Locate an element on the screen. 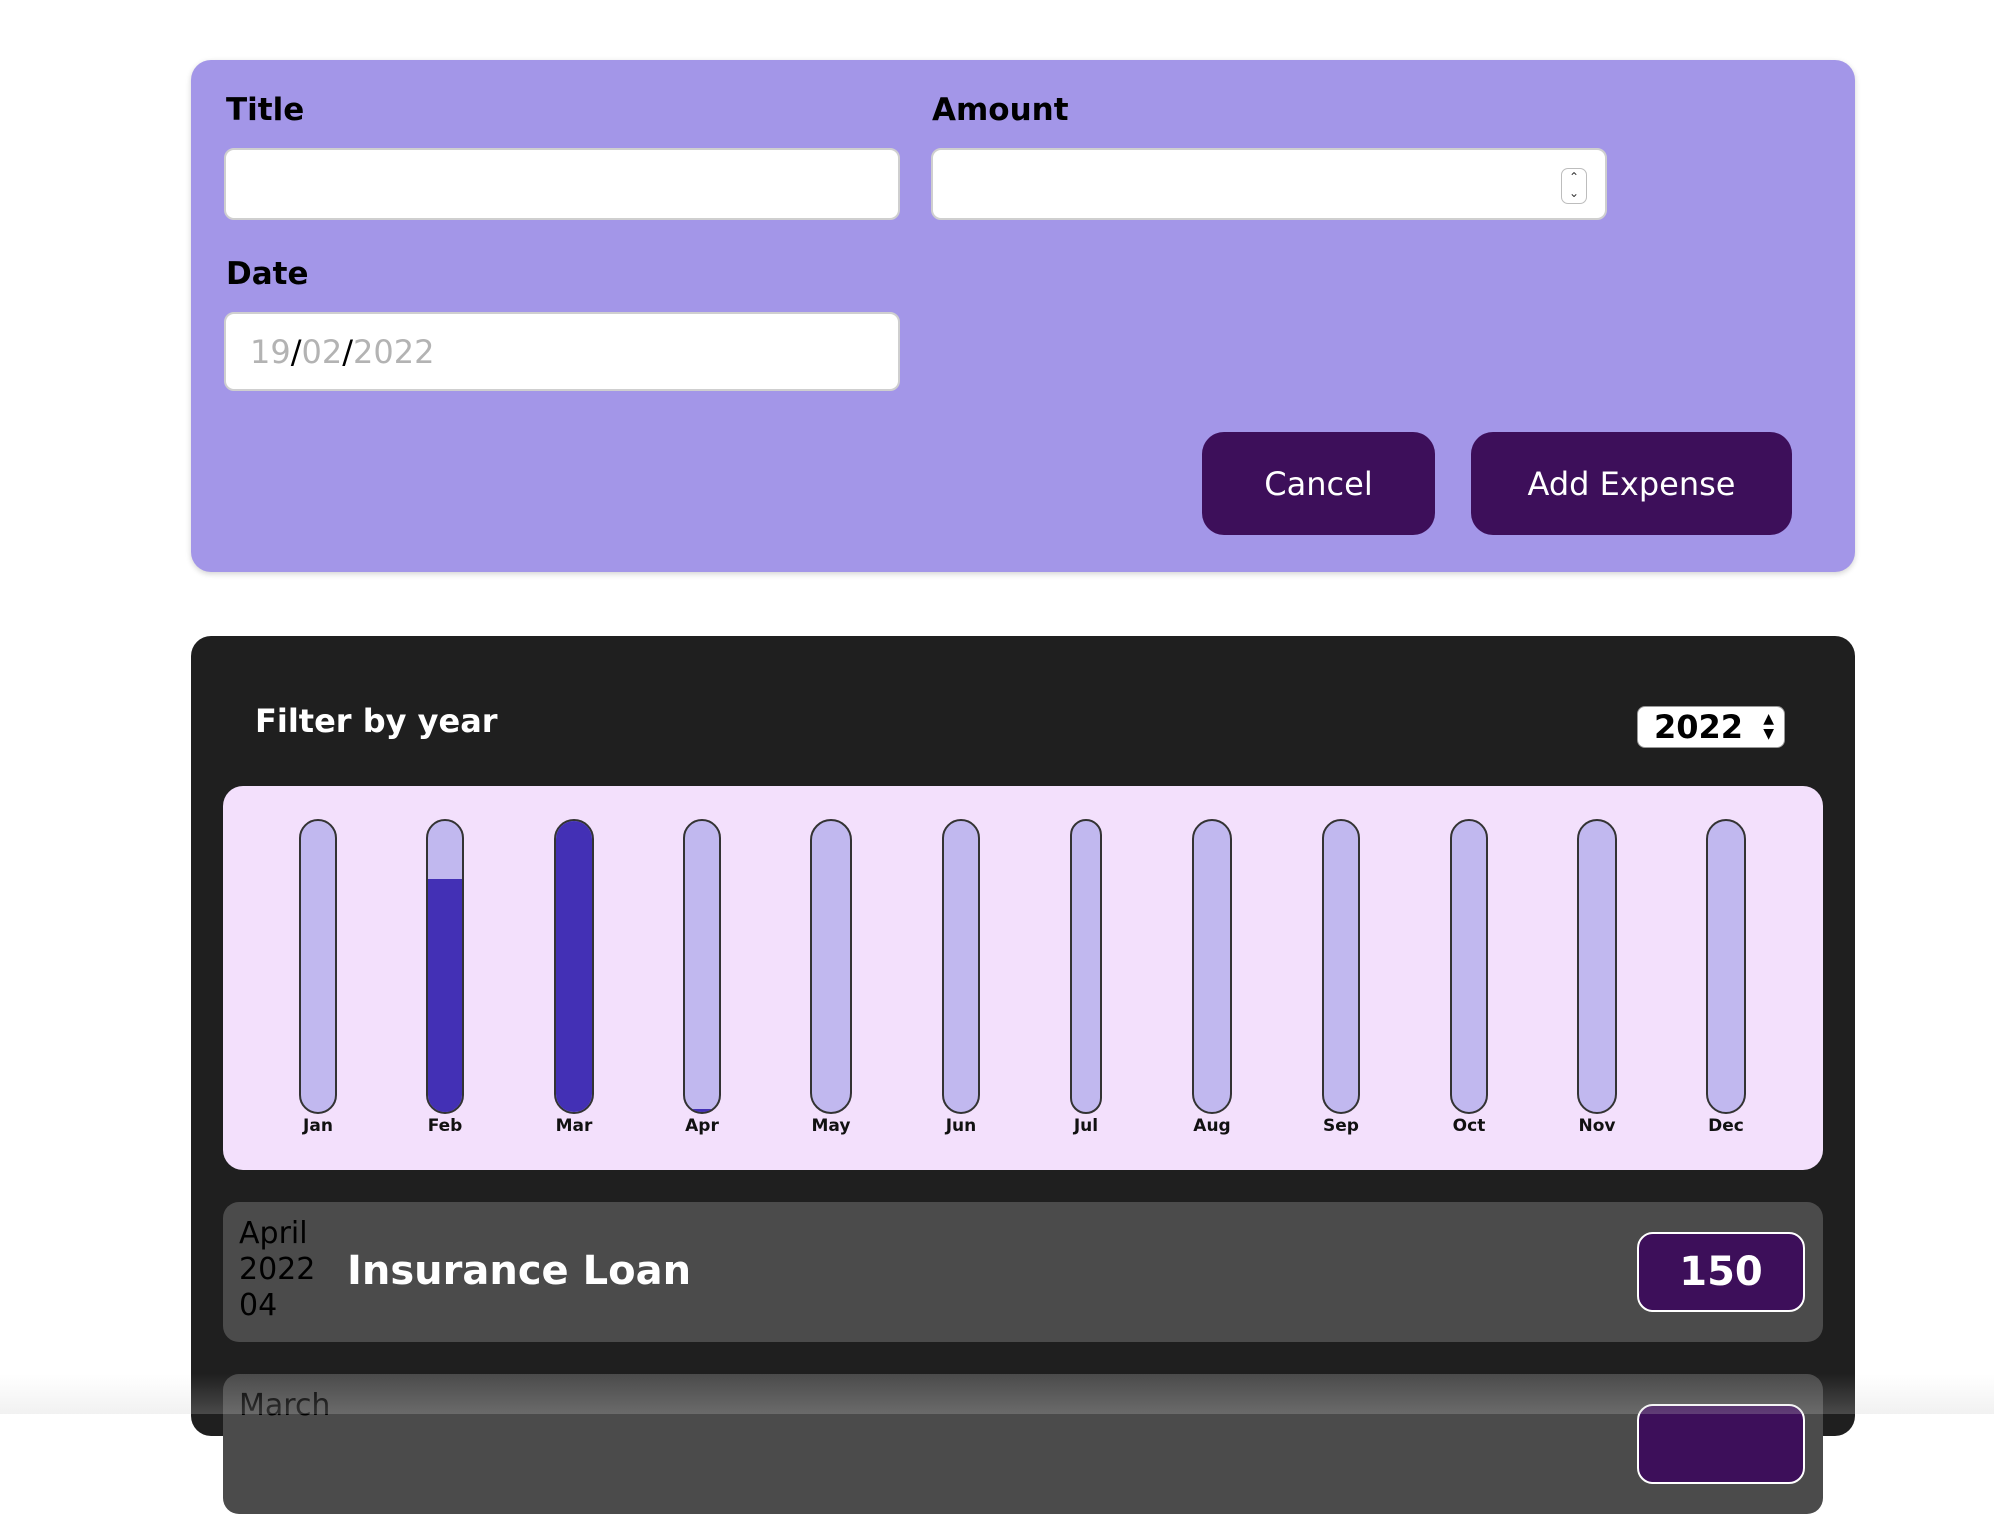  chart-bar-label: Aug is located at coordinates (1212, 1126).